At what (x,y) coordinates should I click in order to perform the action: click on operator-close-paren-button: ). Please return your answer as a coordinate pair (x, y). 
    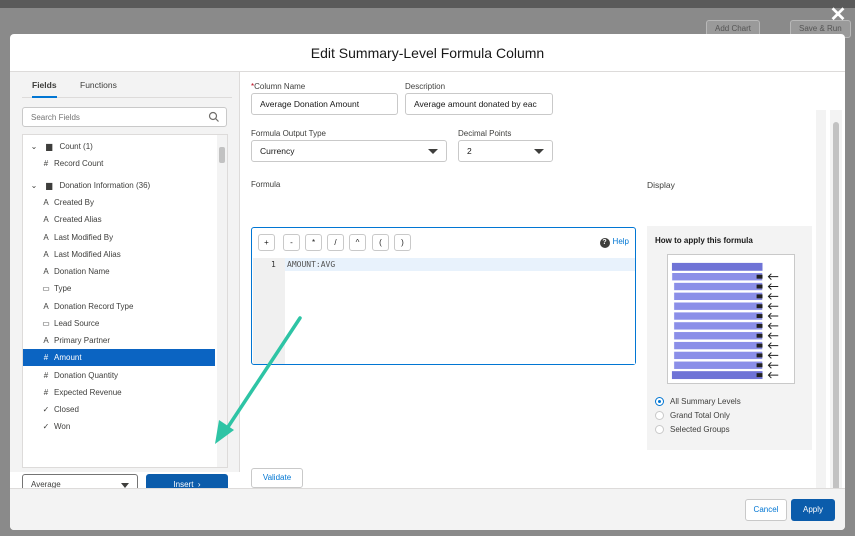
    Looking at the image, I should click on (402, 242).